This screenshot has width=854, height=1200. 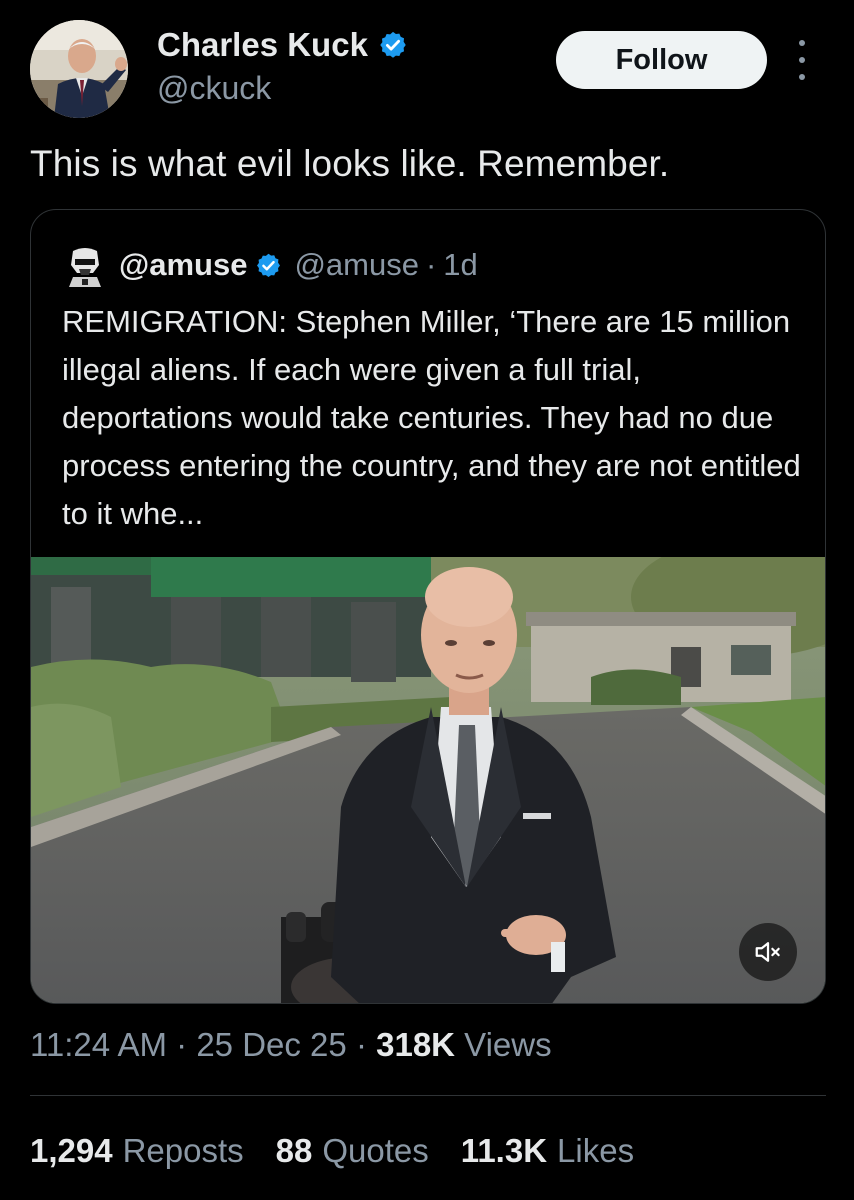 What do you see at coordinates (271, 1044) in the screenshot?
I see `tweet-date: 25 Dec 25` at bounding box center [271, 1044].